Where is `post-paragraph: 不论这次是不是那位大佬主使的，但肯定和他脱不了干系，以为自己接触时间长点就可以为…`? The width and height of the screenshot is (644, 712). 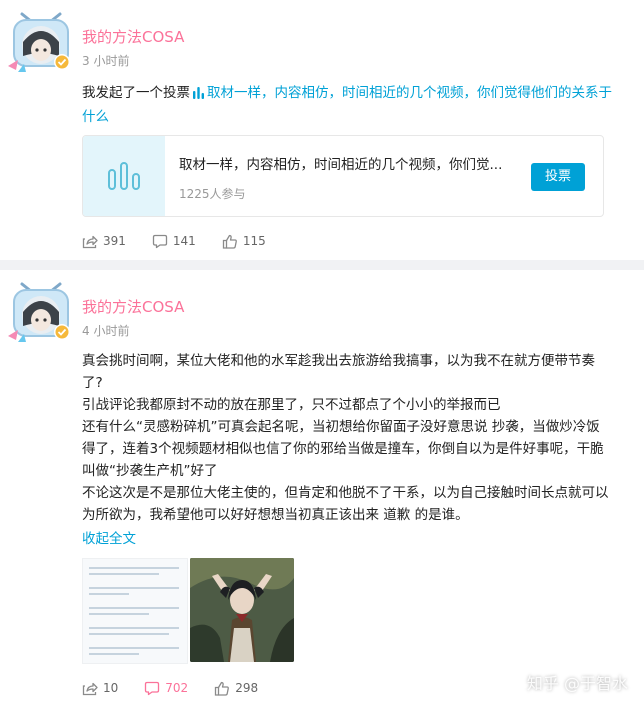
post-paragraph: 不论这次是不是那位大佬主使的，但肯定和他脱不了干系，以为自己接触时间长点就可以为… is located at coordinates (345, 504).